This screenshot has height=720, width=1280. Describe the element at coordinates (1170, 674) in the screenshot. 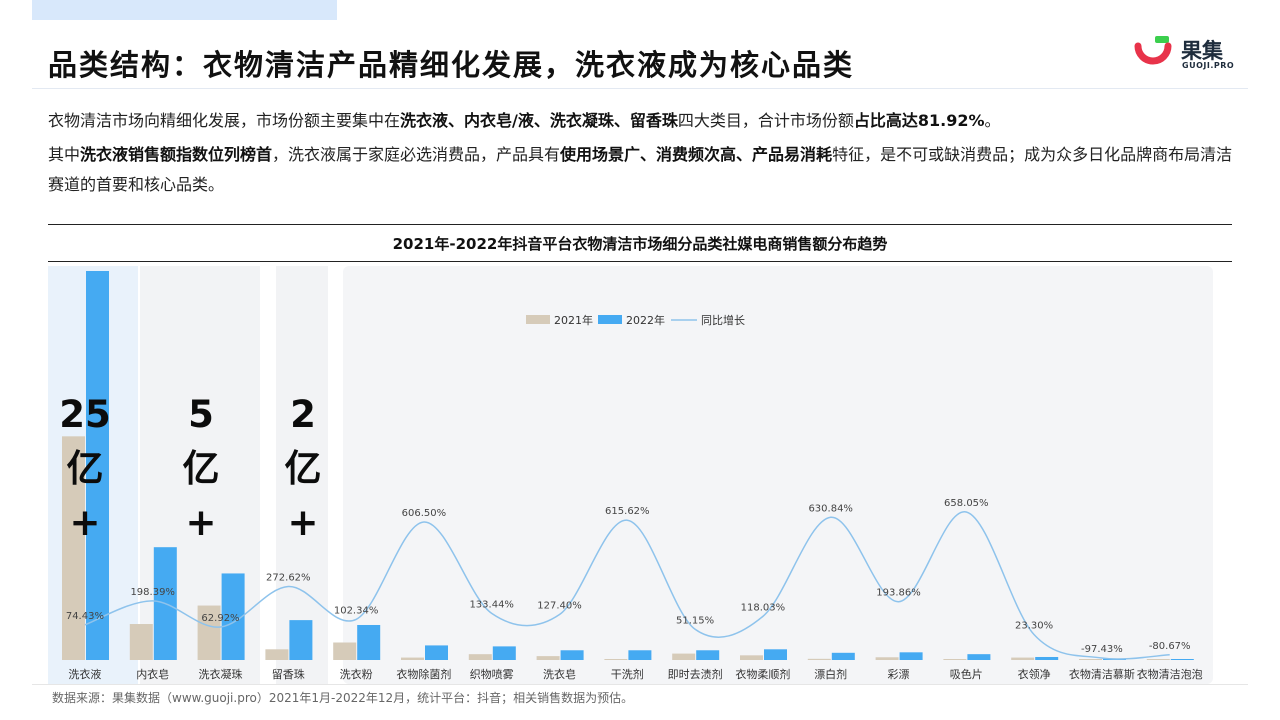

I see `x-tick-label-17: 衣物清洁泡泡` at that location.